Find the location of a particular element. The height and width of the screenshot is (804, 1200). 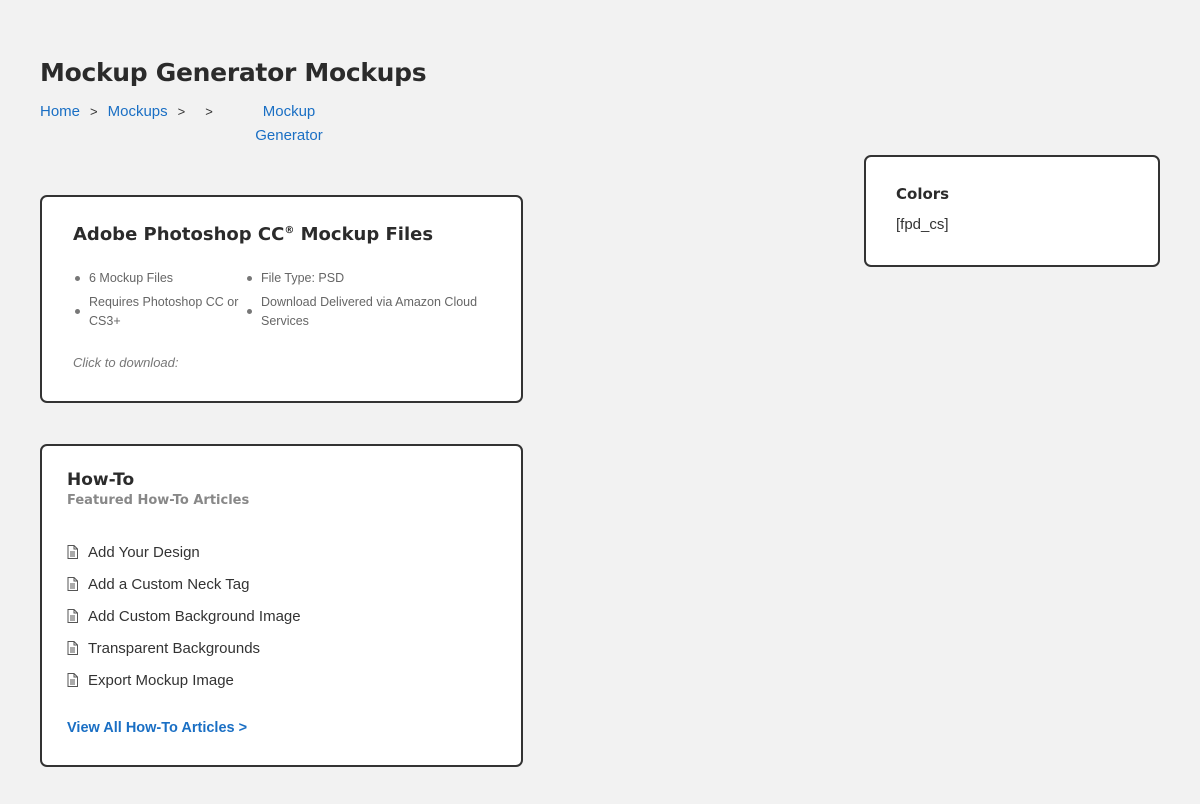

view-all-howto-link: View All How-To Articles > is located at coordinates (157, 728).